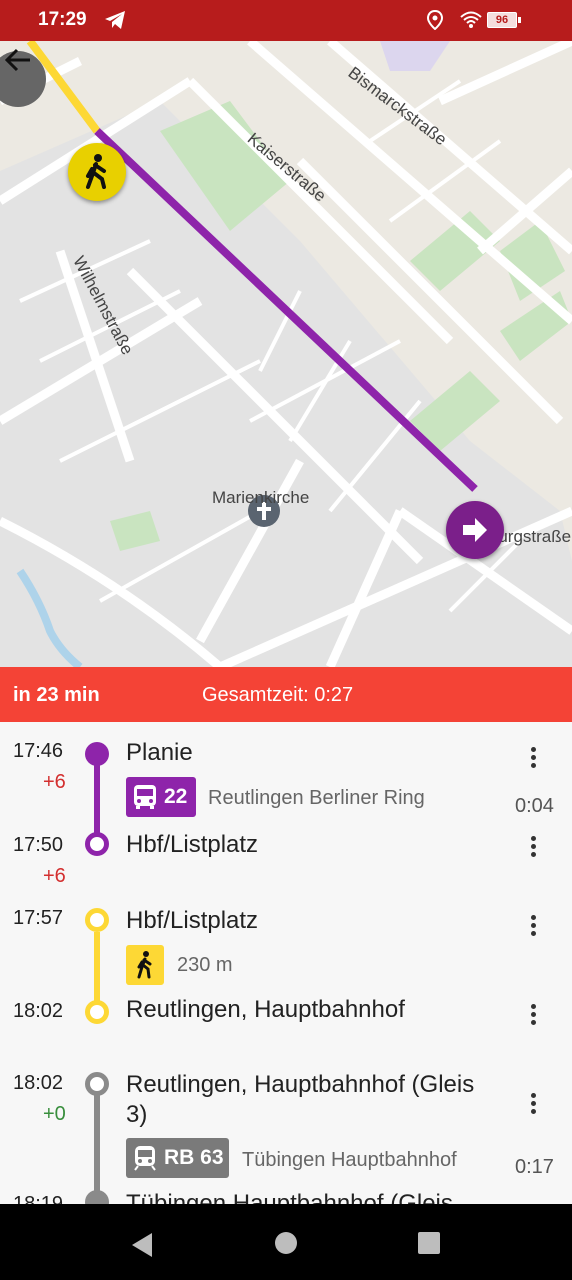 Image resolution: width=572 pixels, height=1280 pixels. I want to click on line-badge: 22, so click(161, 797).